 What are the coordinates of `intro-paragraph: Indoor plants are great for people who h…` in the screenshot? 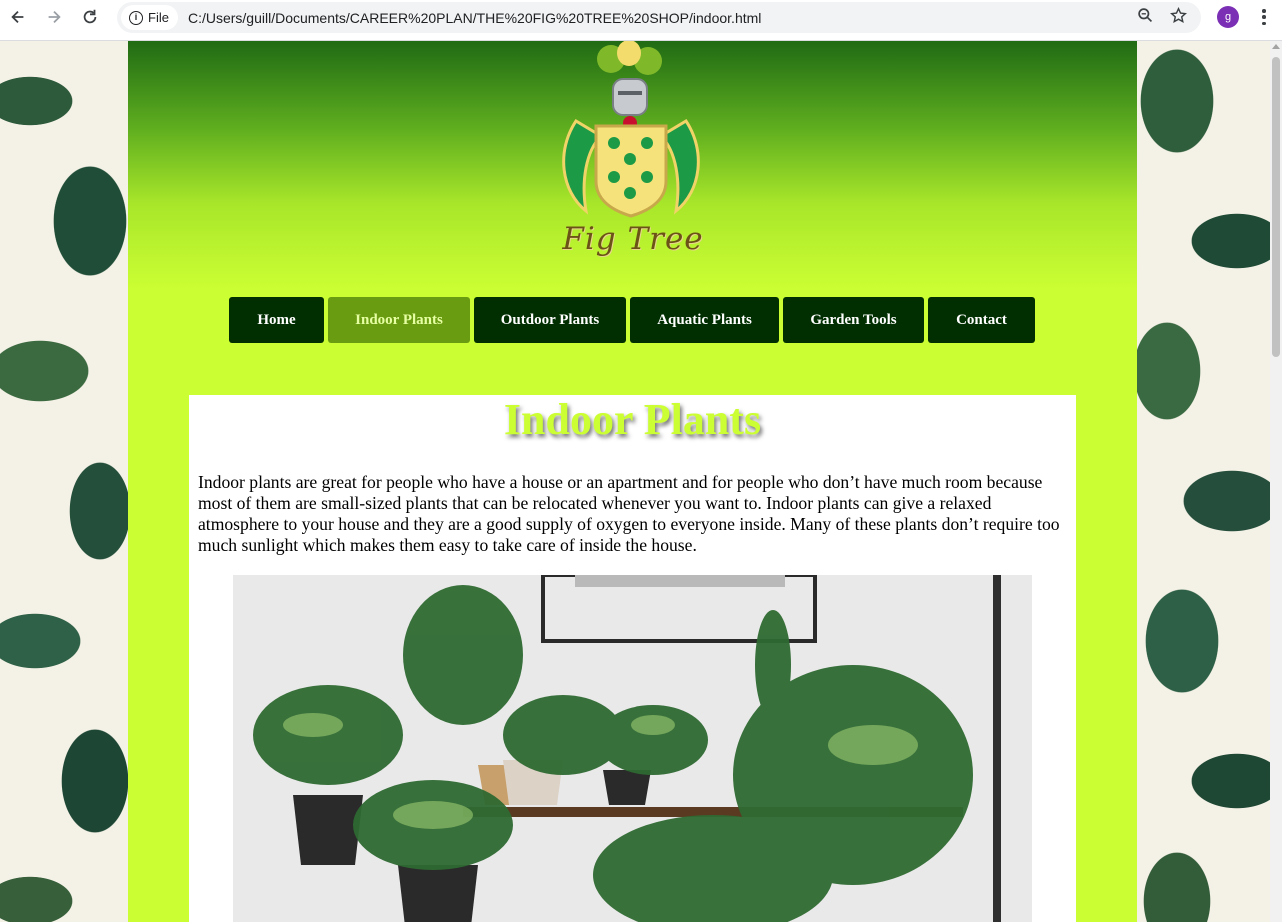 It's located at (629, 513).